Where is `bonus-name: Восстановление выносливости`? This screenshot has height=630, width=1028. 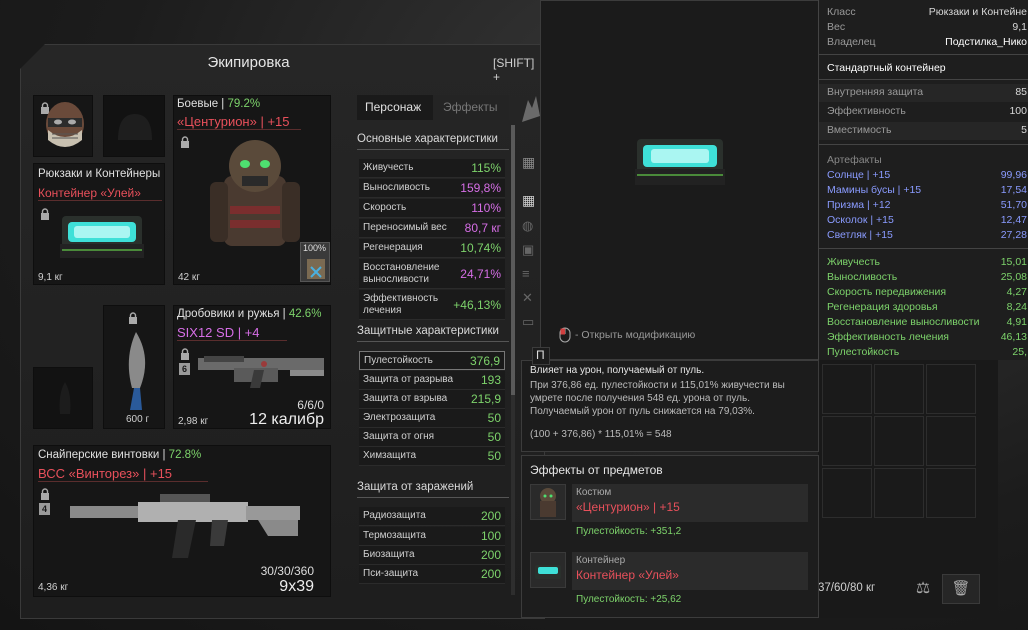 bonus-name: Восстановление выносливости is located at coordinates (903, 322).